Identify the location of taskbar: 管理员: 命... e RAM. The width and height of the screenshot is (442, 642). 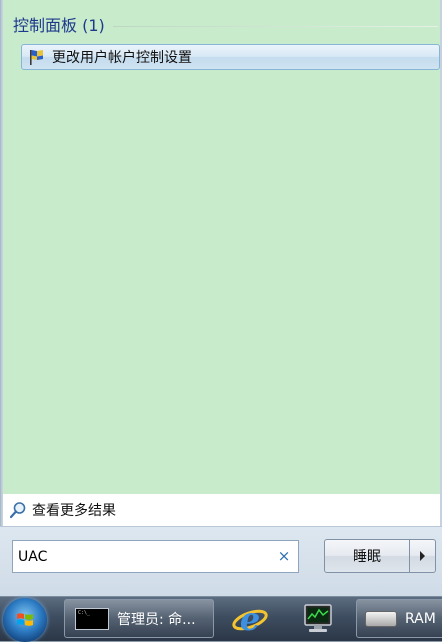
(221, 619).